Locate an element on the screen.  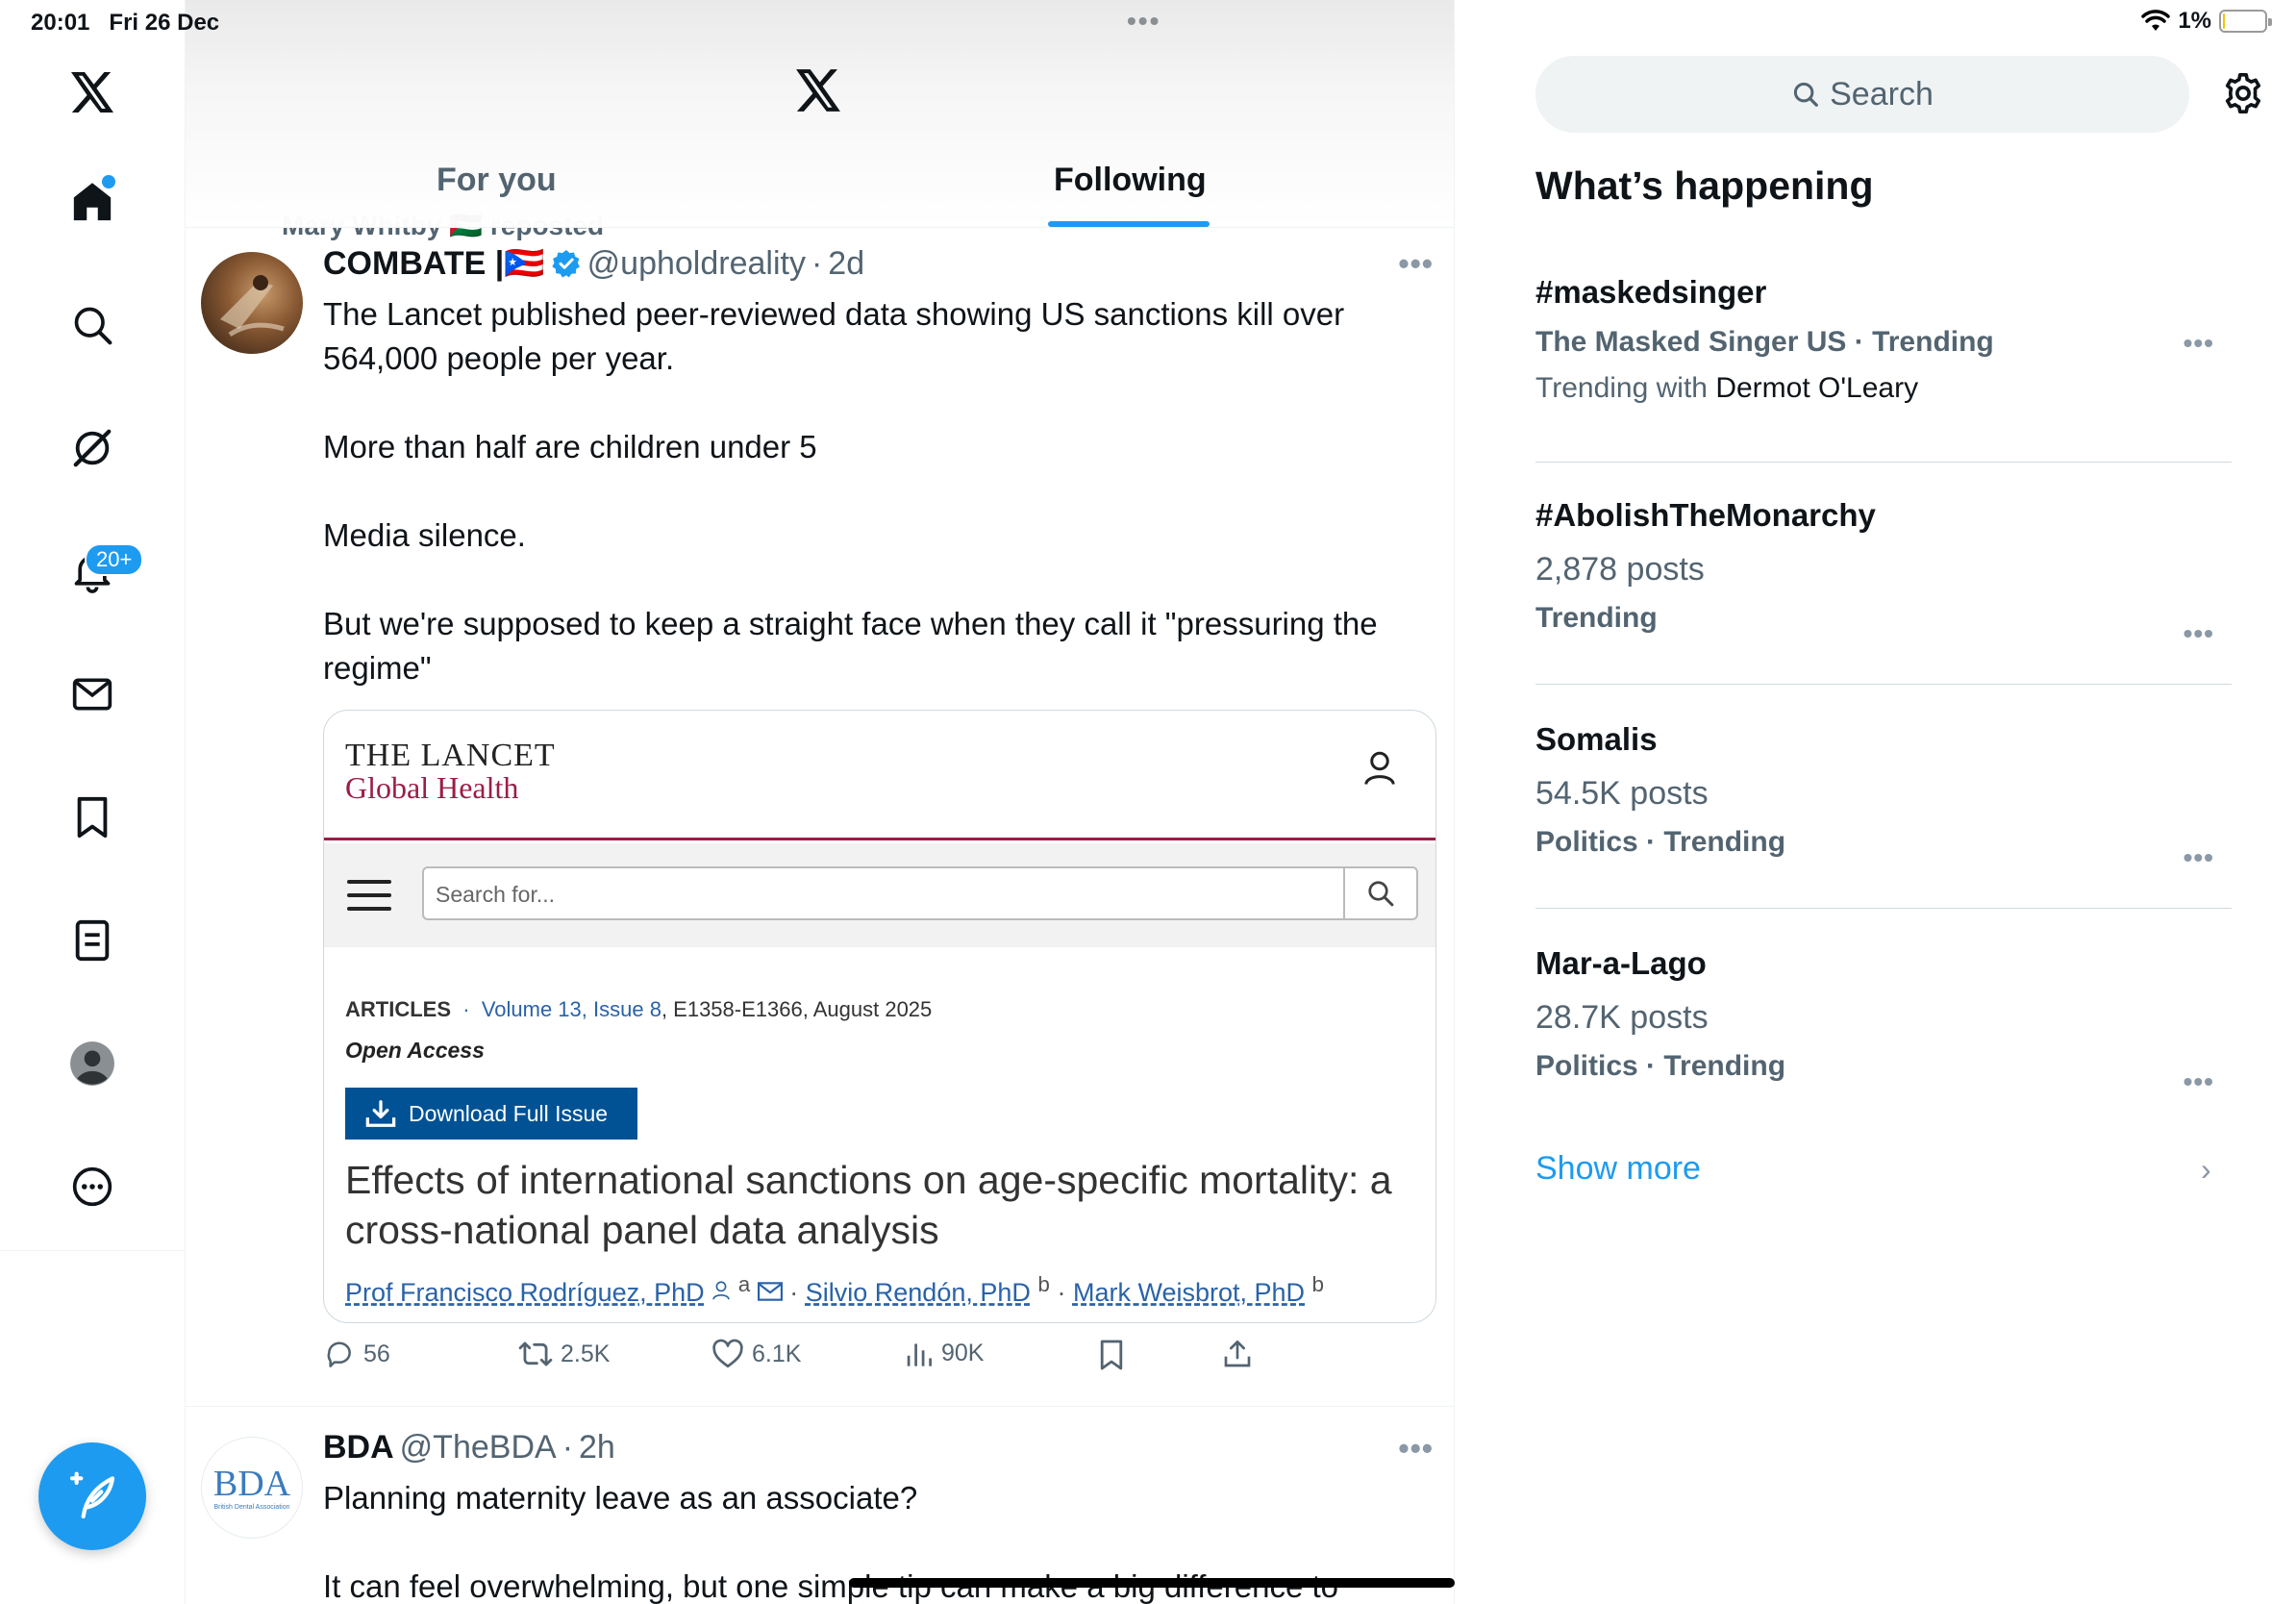
search-input: Search is located at coordinates (1862, 94).